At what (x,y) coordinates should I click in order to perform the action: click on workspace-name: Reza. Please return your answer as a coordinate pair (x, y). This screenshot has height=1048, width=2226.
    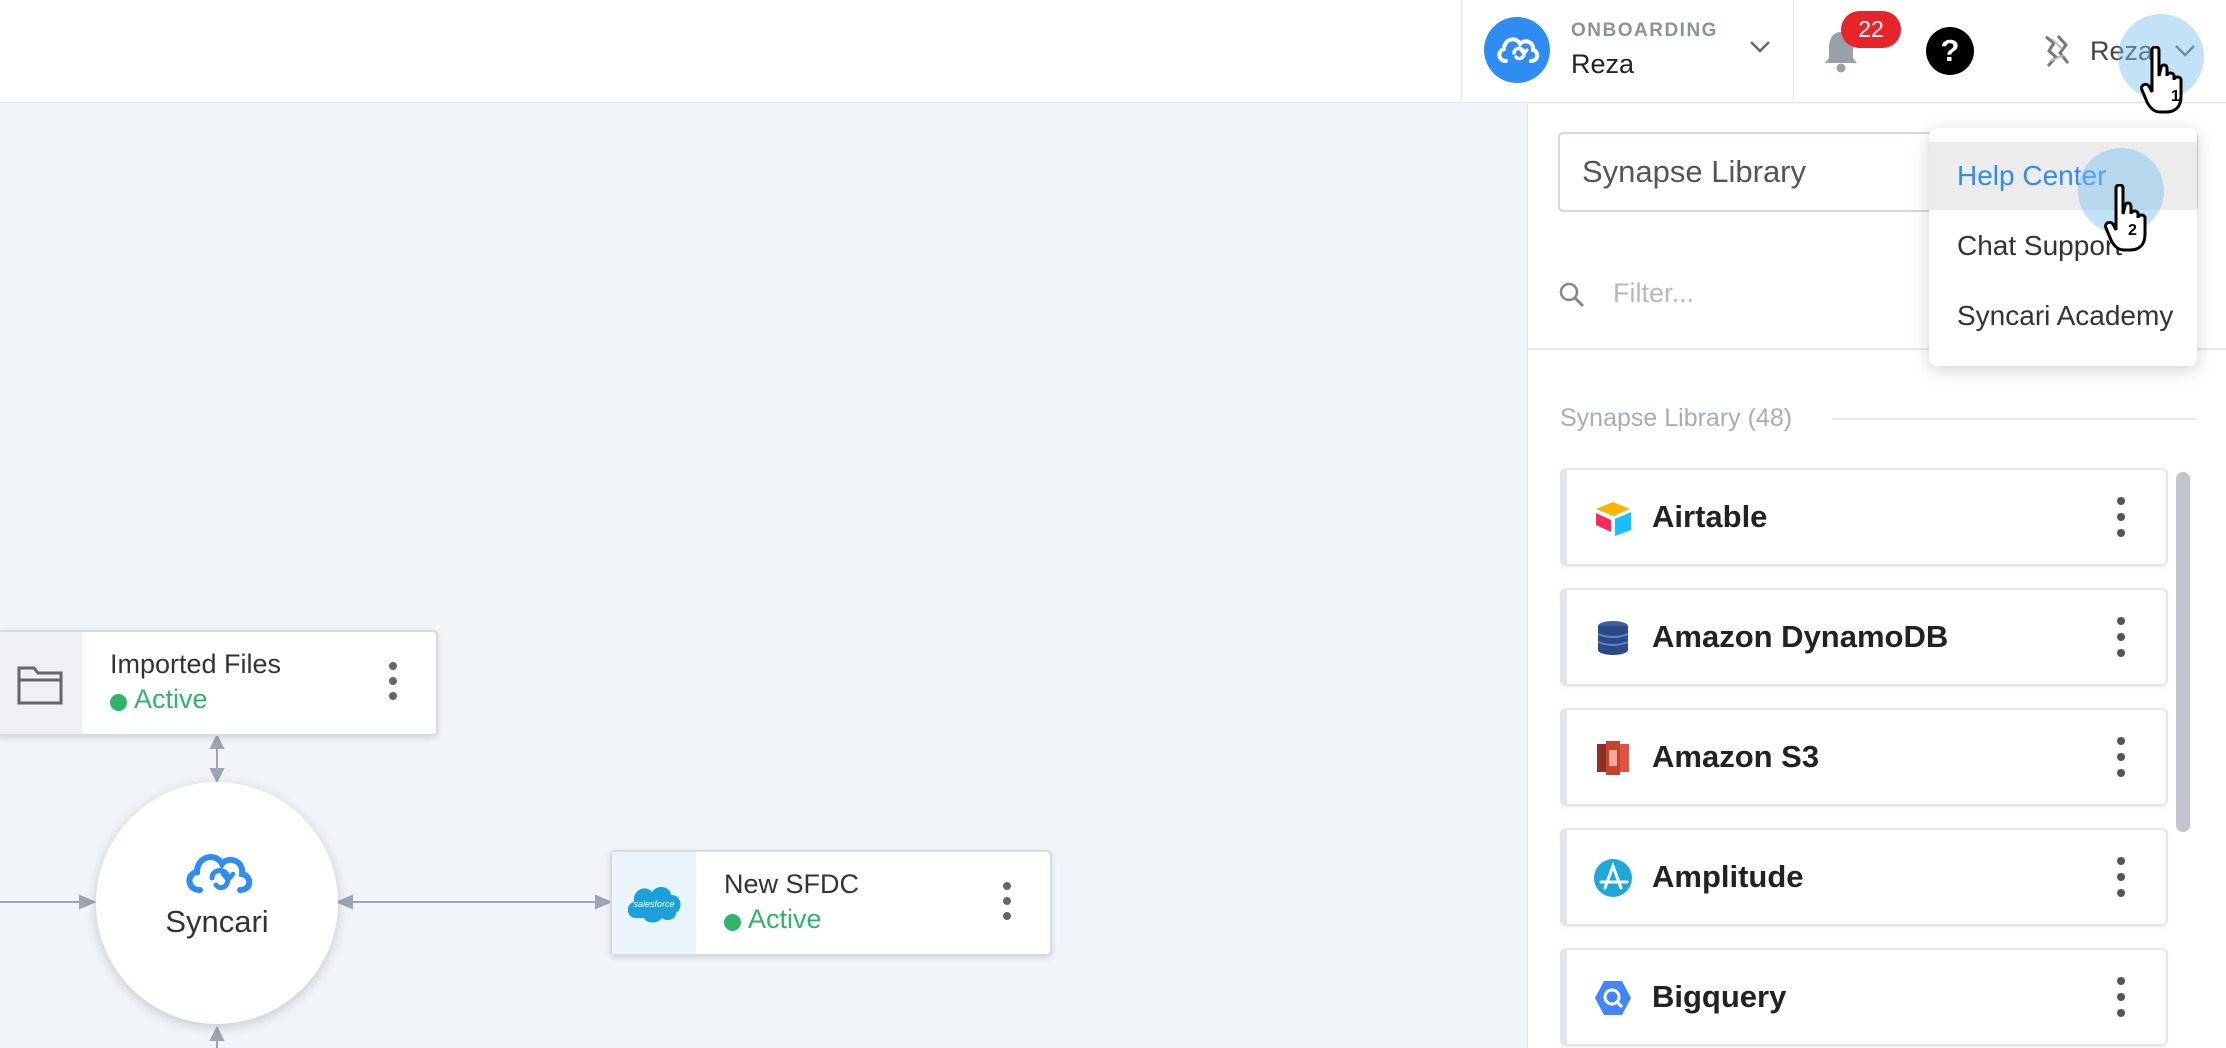
    Looking at the image, I should click on (1603, 64).